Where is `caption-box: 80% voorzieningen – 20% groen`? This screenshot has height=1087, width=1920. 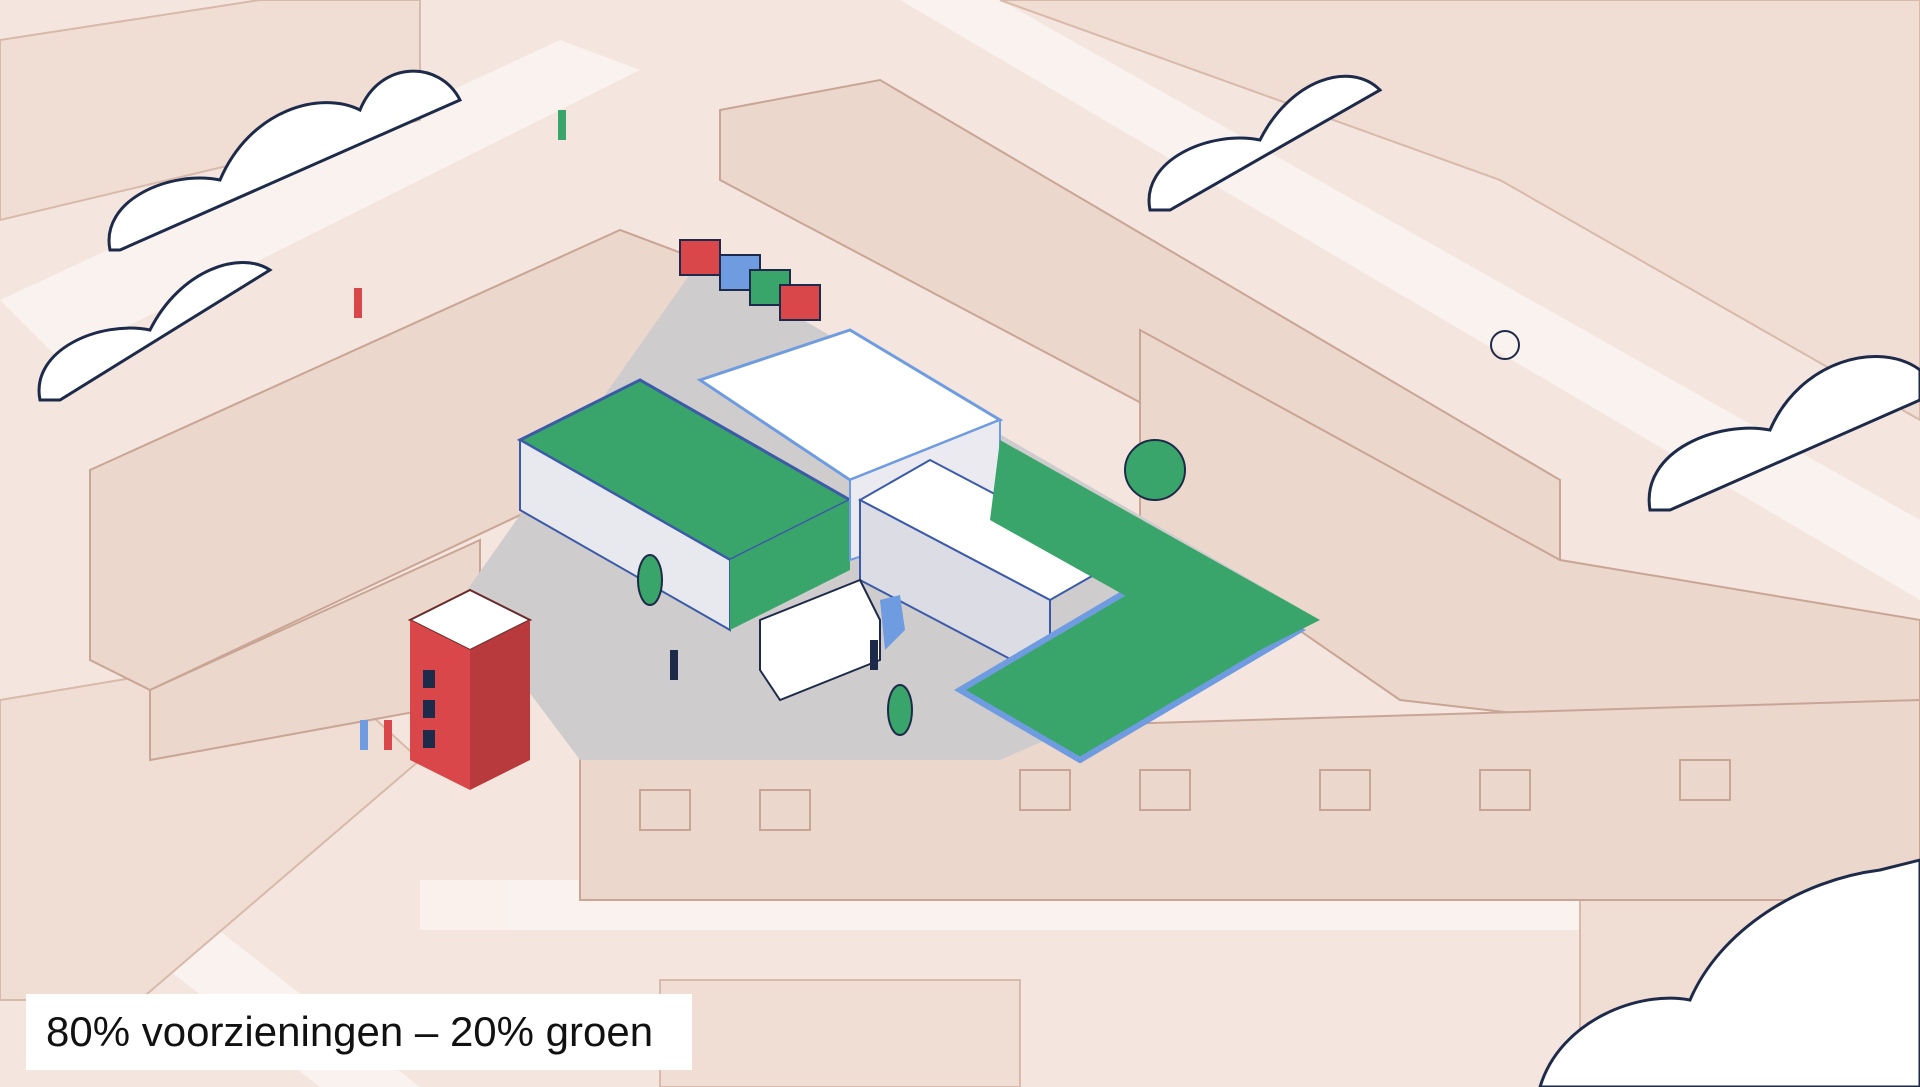
caption-box: 80% voorzieningen – 20% groen is located at coordinates (359, 1032).